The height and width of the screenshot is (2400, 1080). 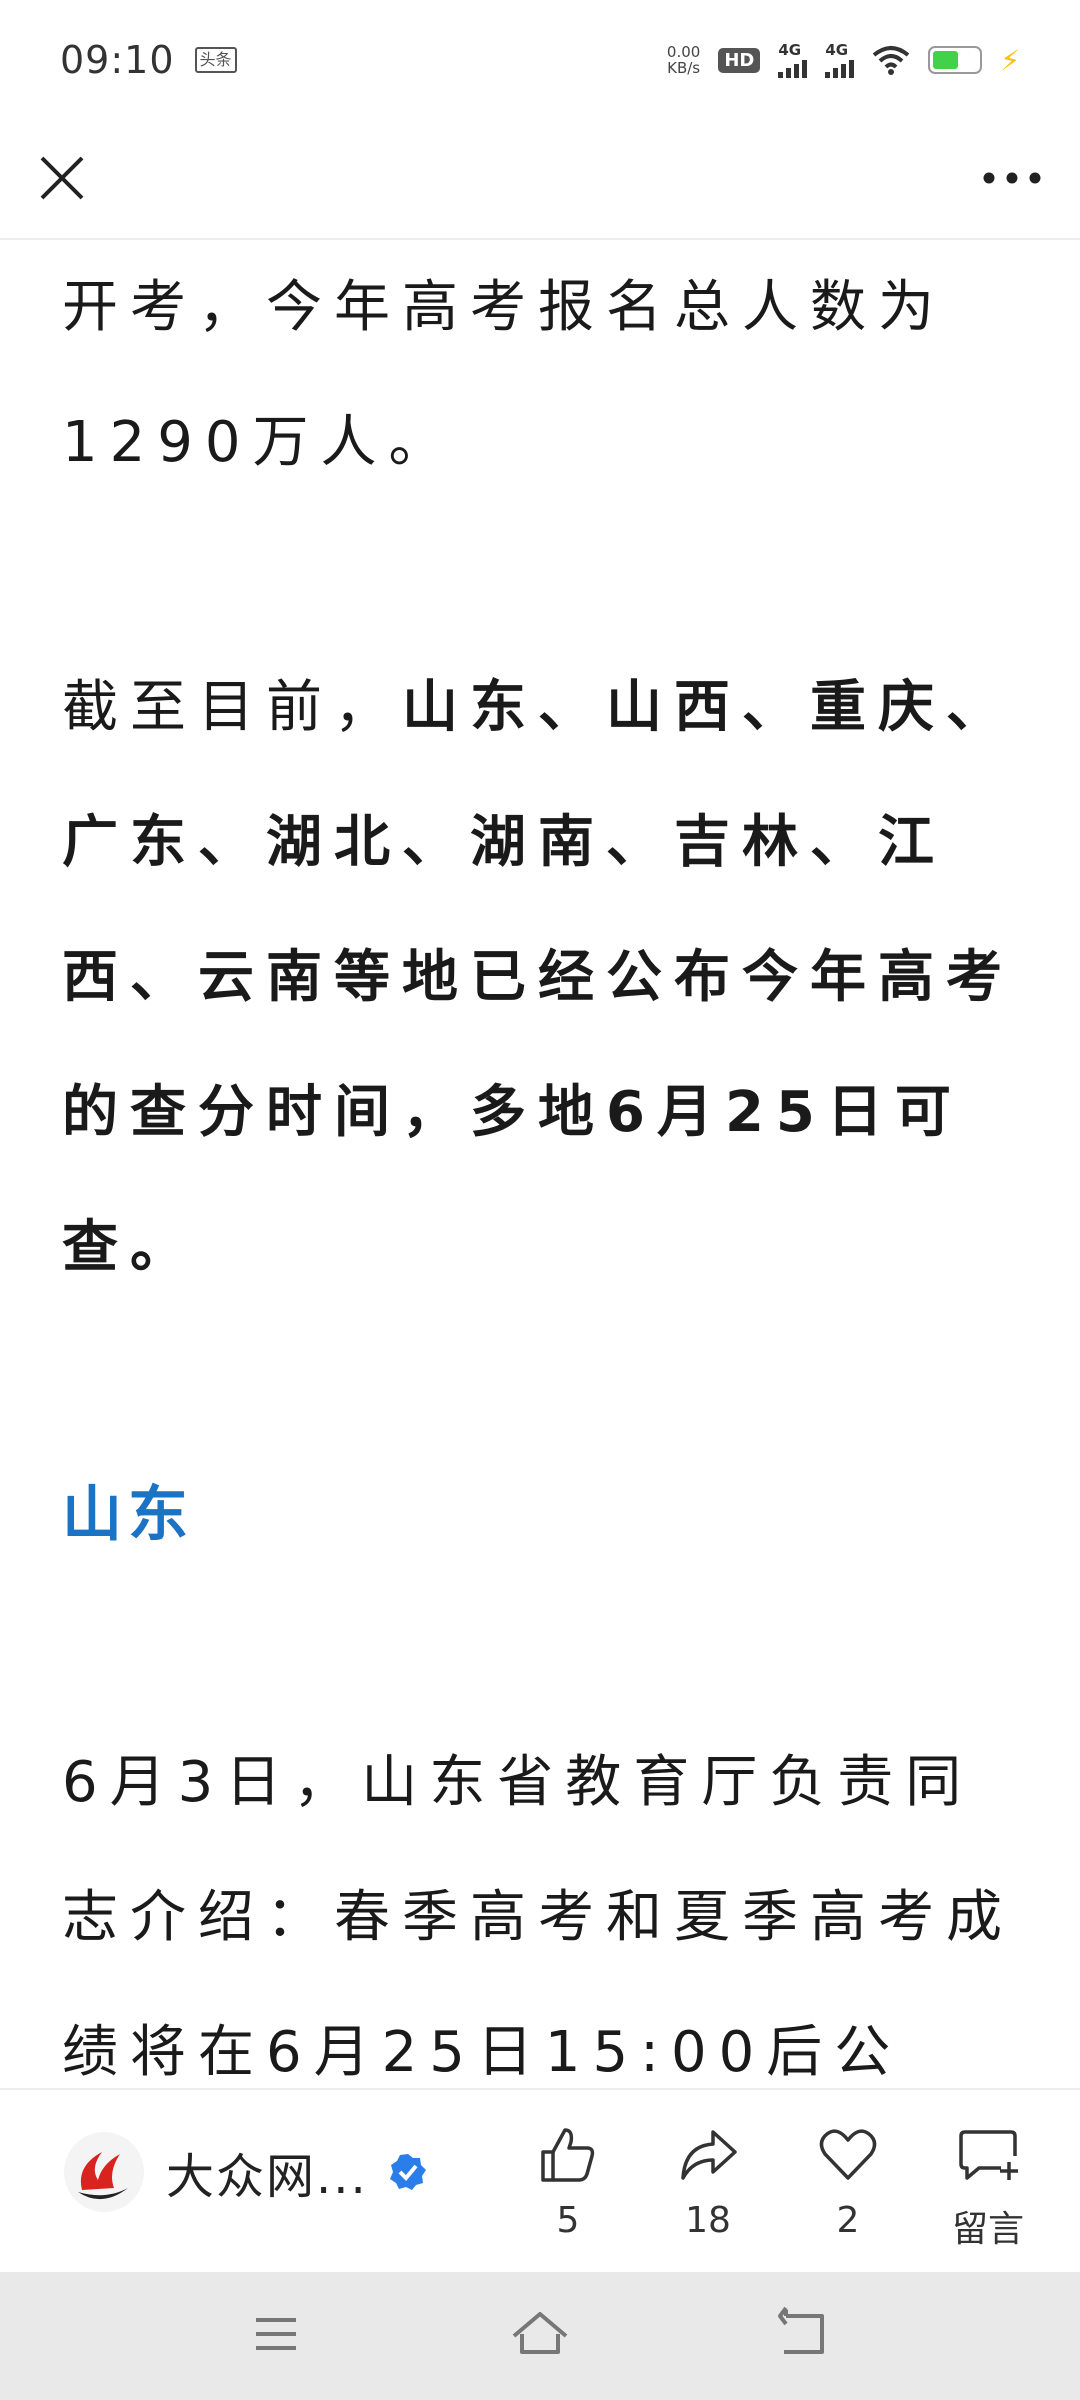 I want to click on network-speed-value: 0.00, so click(x=683, y=52).